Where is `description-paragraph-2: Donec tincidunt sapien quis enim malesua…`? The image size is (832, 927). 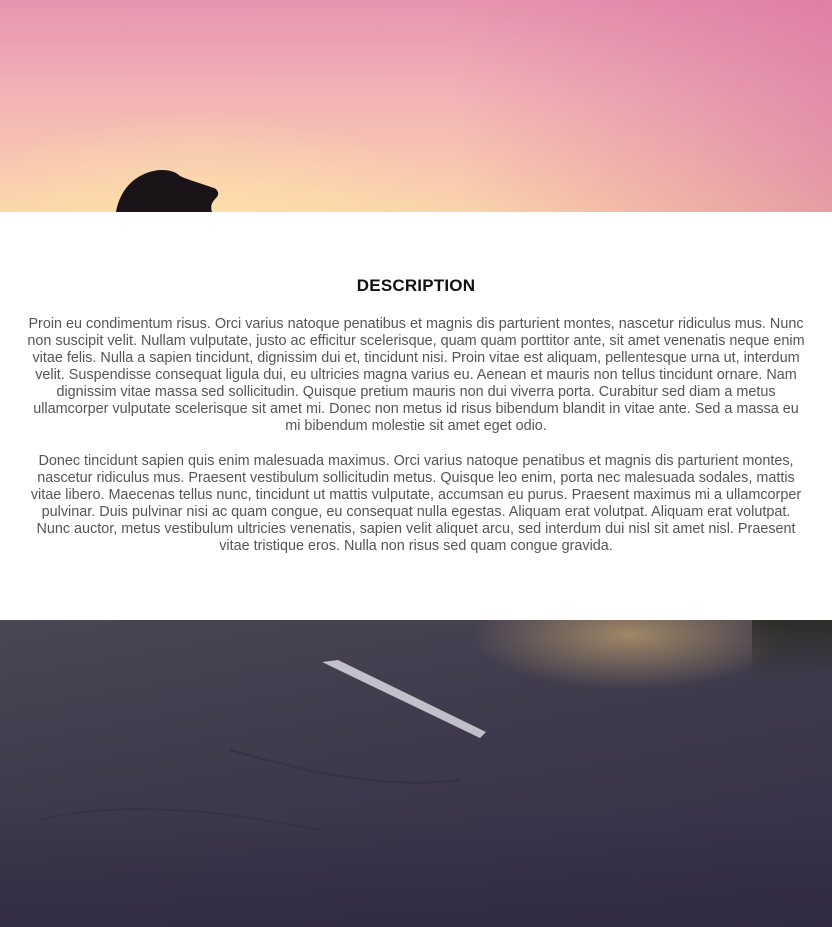 description-paragraph-2: Donec tincidunt sapien quis enim malesua… is located at coordinates (416, 503).